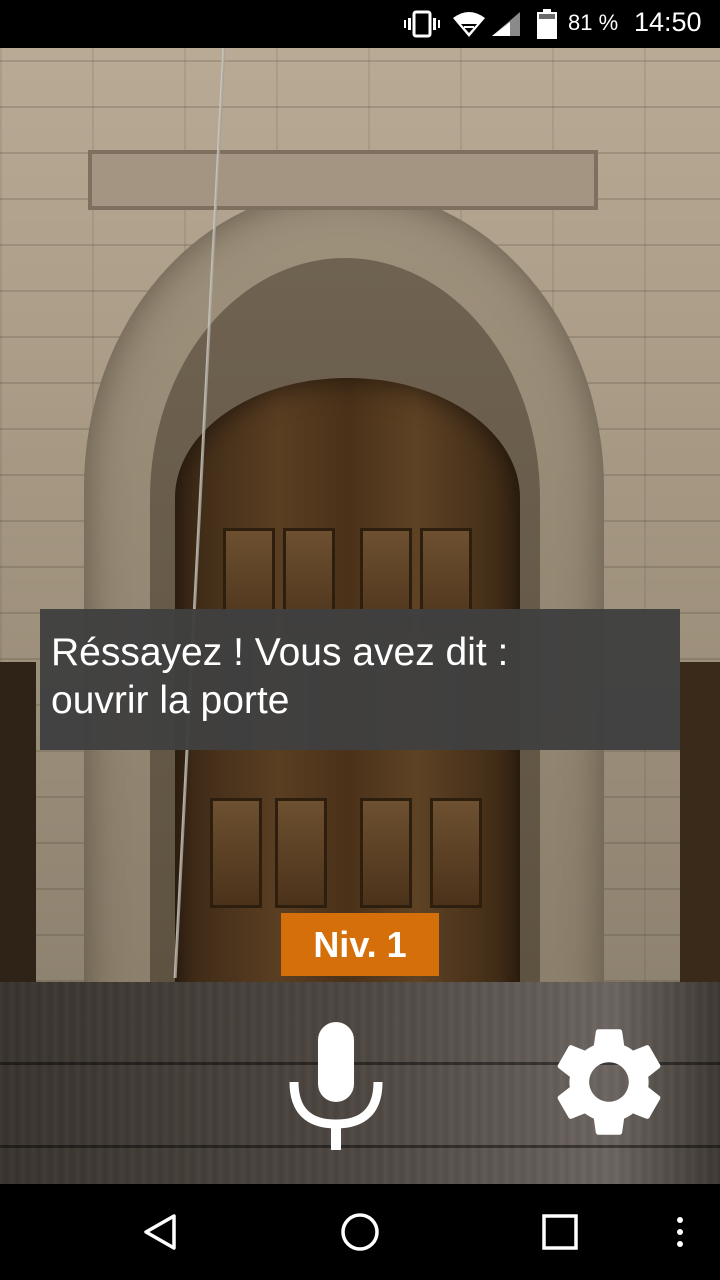 The width and height of the screenshot is (720, 1280). Describe the element at coordinates (422, 24) in the screenshot. I see `vibrate-icon` at that location.